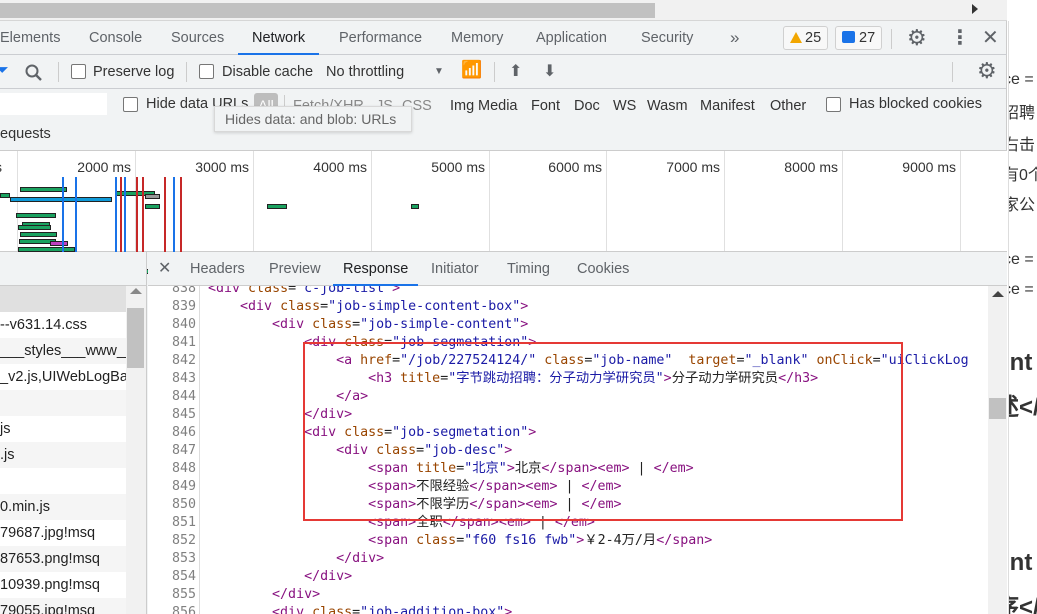 This screenshot has height=614, width=1037. What do you see at coordinates (462, 106) in the screenshot?
I see `filter-type-img: Img` at bounding box center [462, 106].